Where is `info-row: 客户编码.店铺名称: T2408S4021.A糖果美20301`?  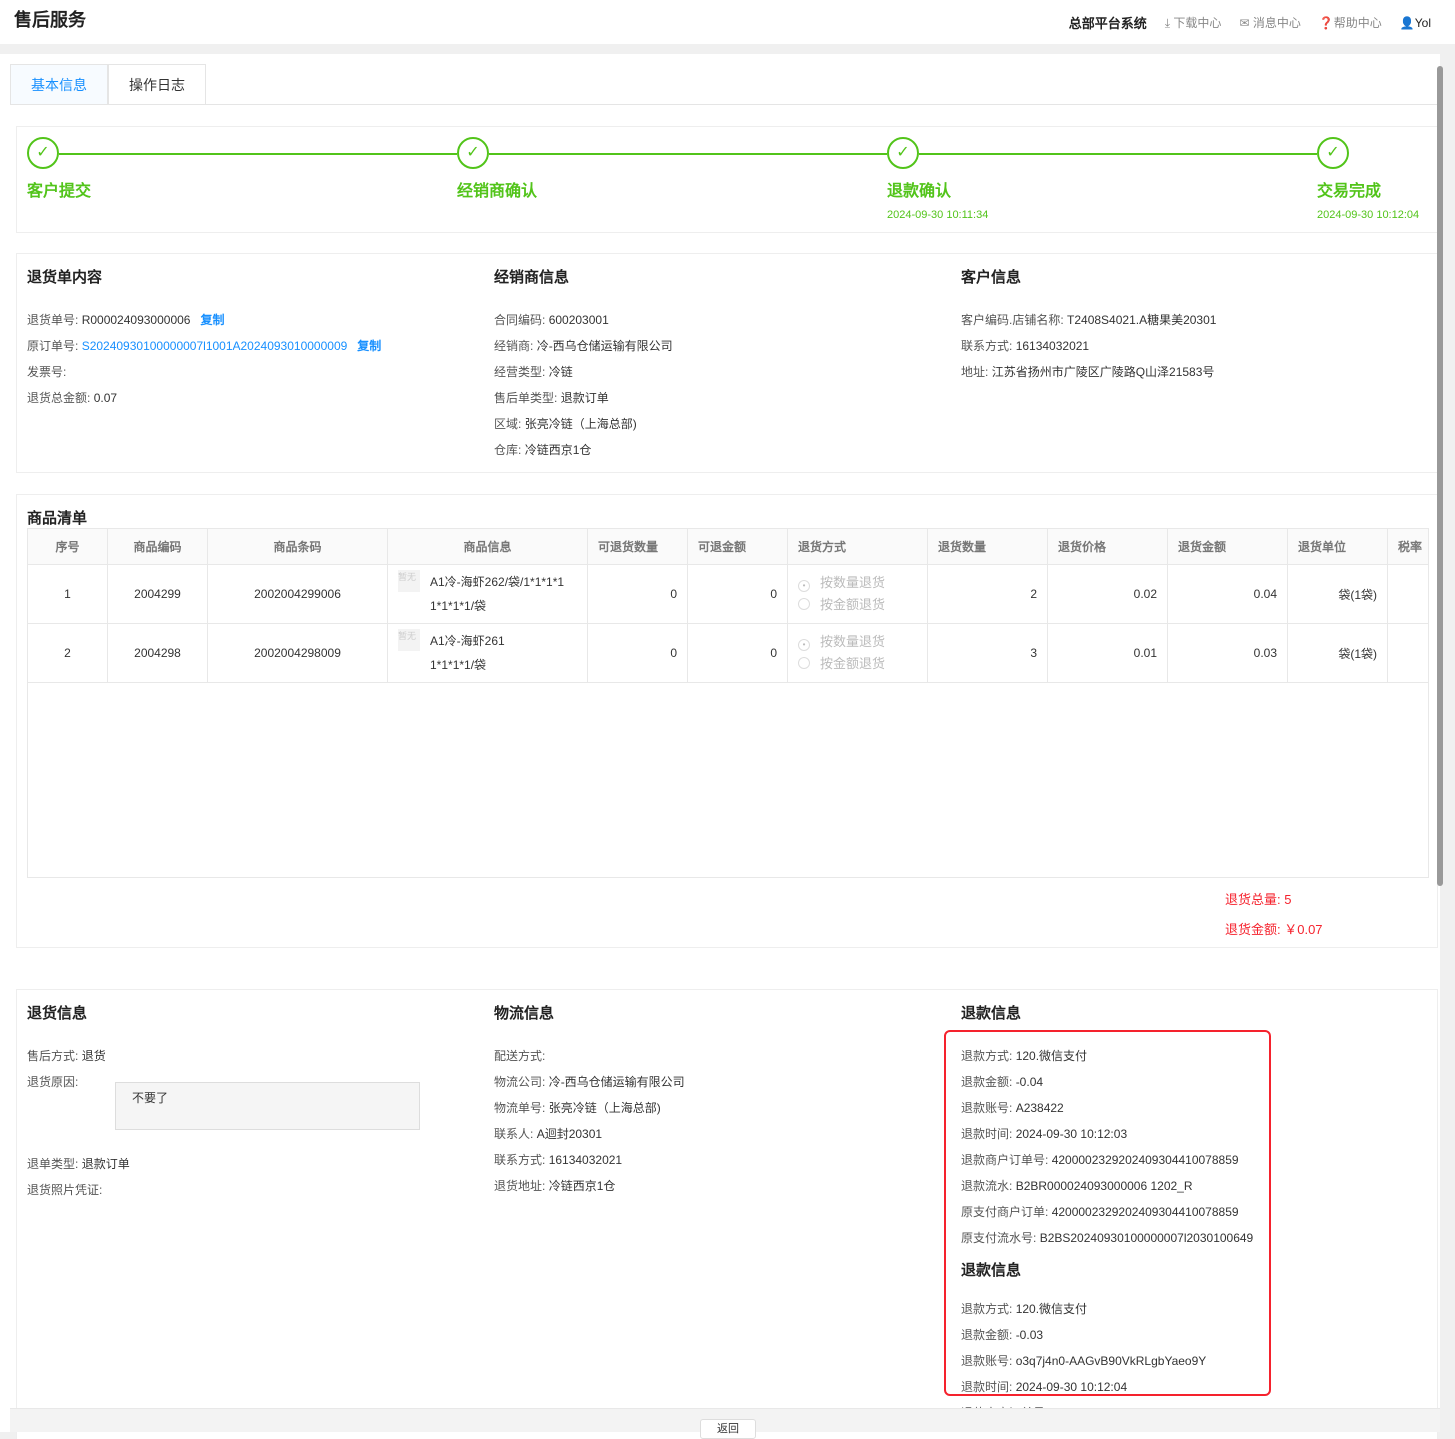 info-row: 客户编码.店铺名称: T2408S4021.A糖果美20301 is located at coordinates (1088, 320).